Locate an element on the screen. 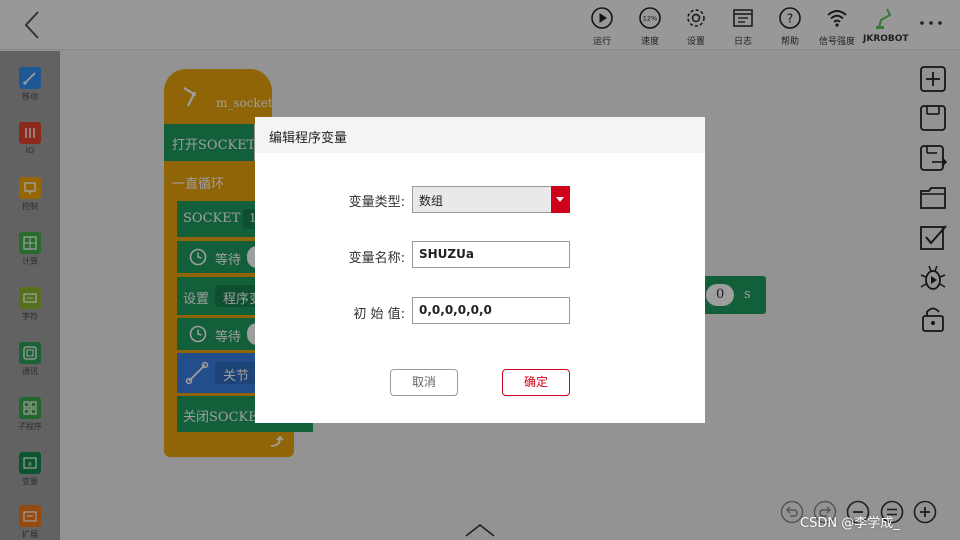  variable-name-input: SHUZUa is located at coordinates (491, 254).